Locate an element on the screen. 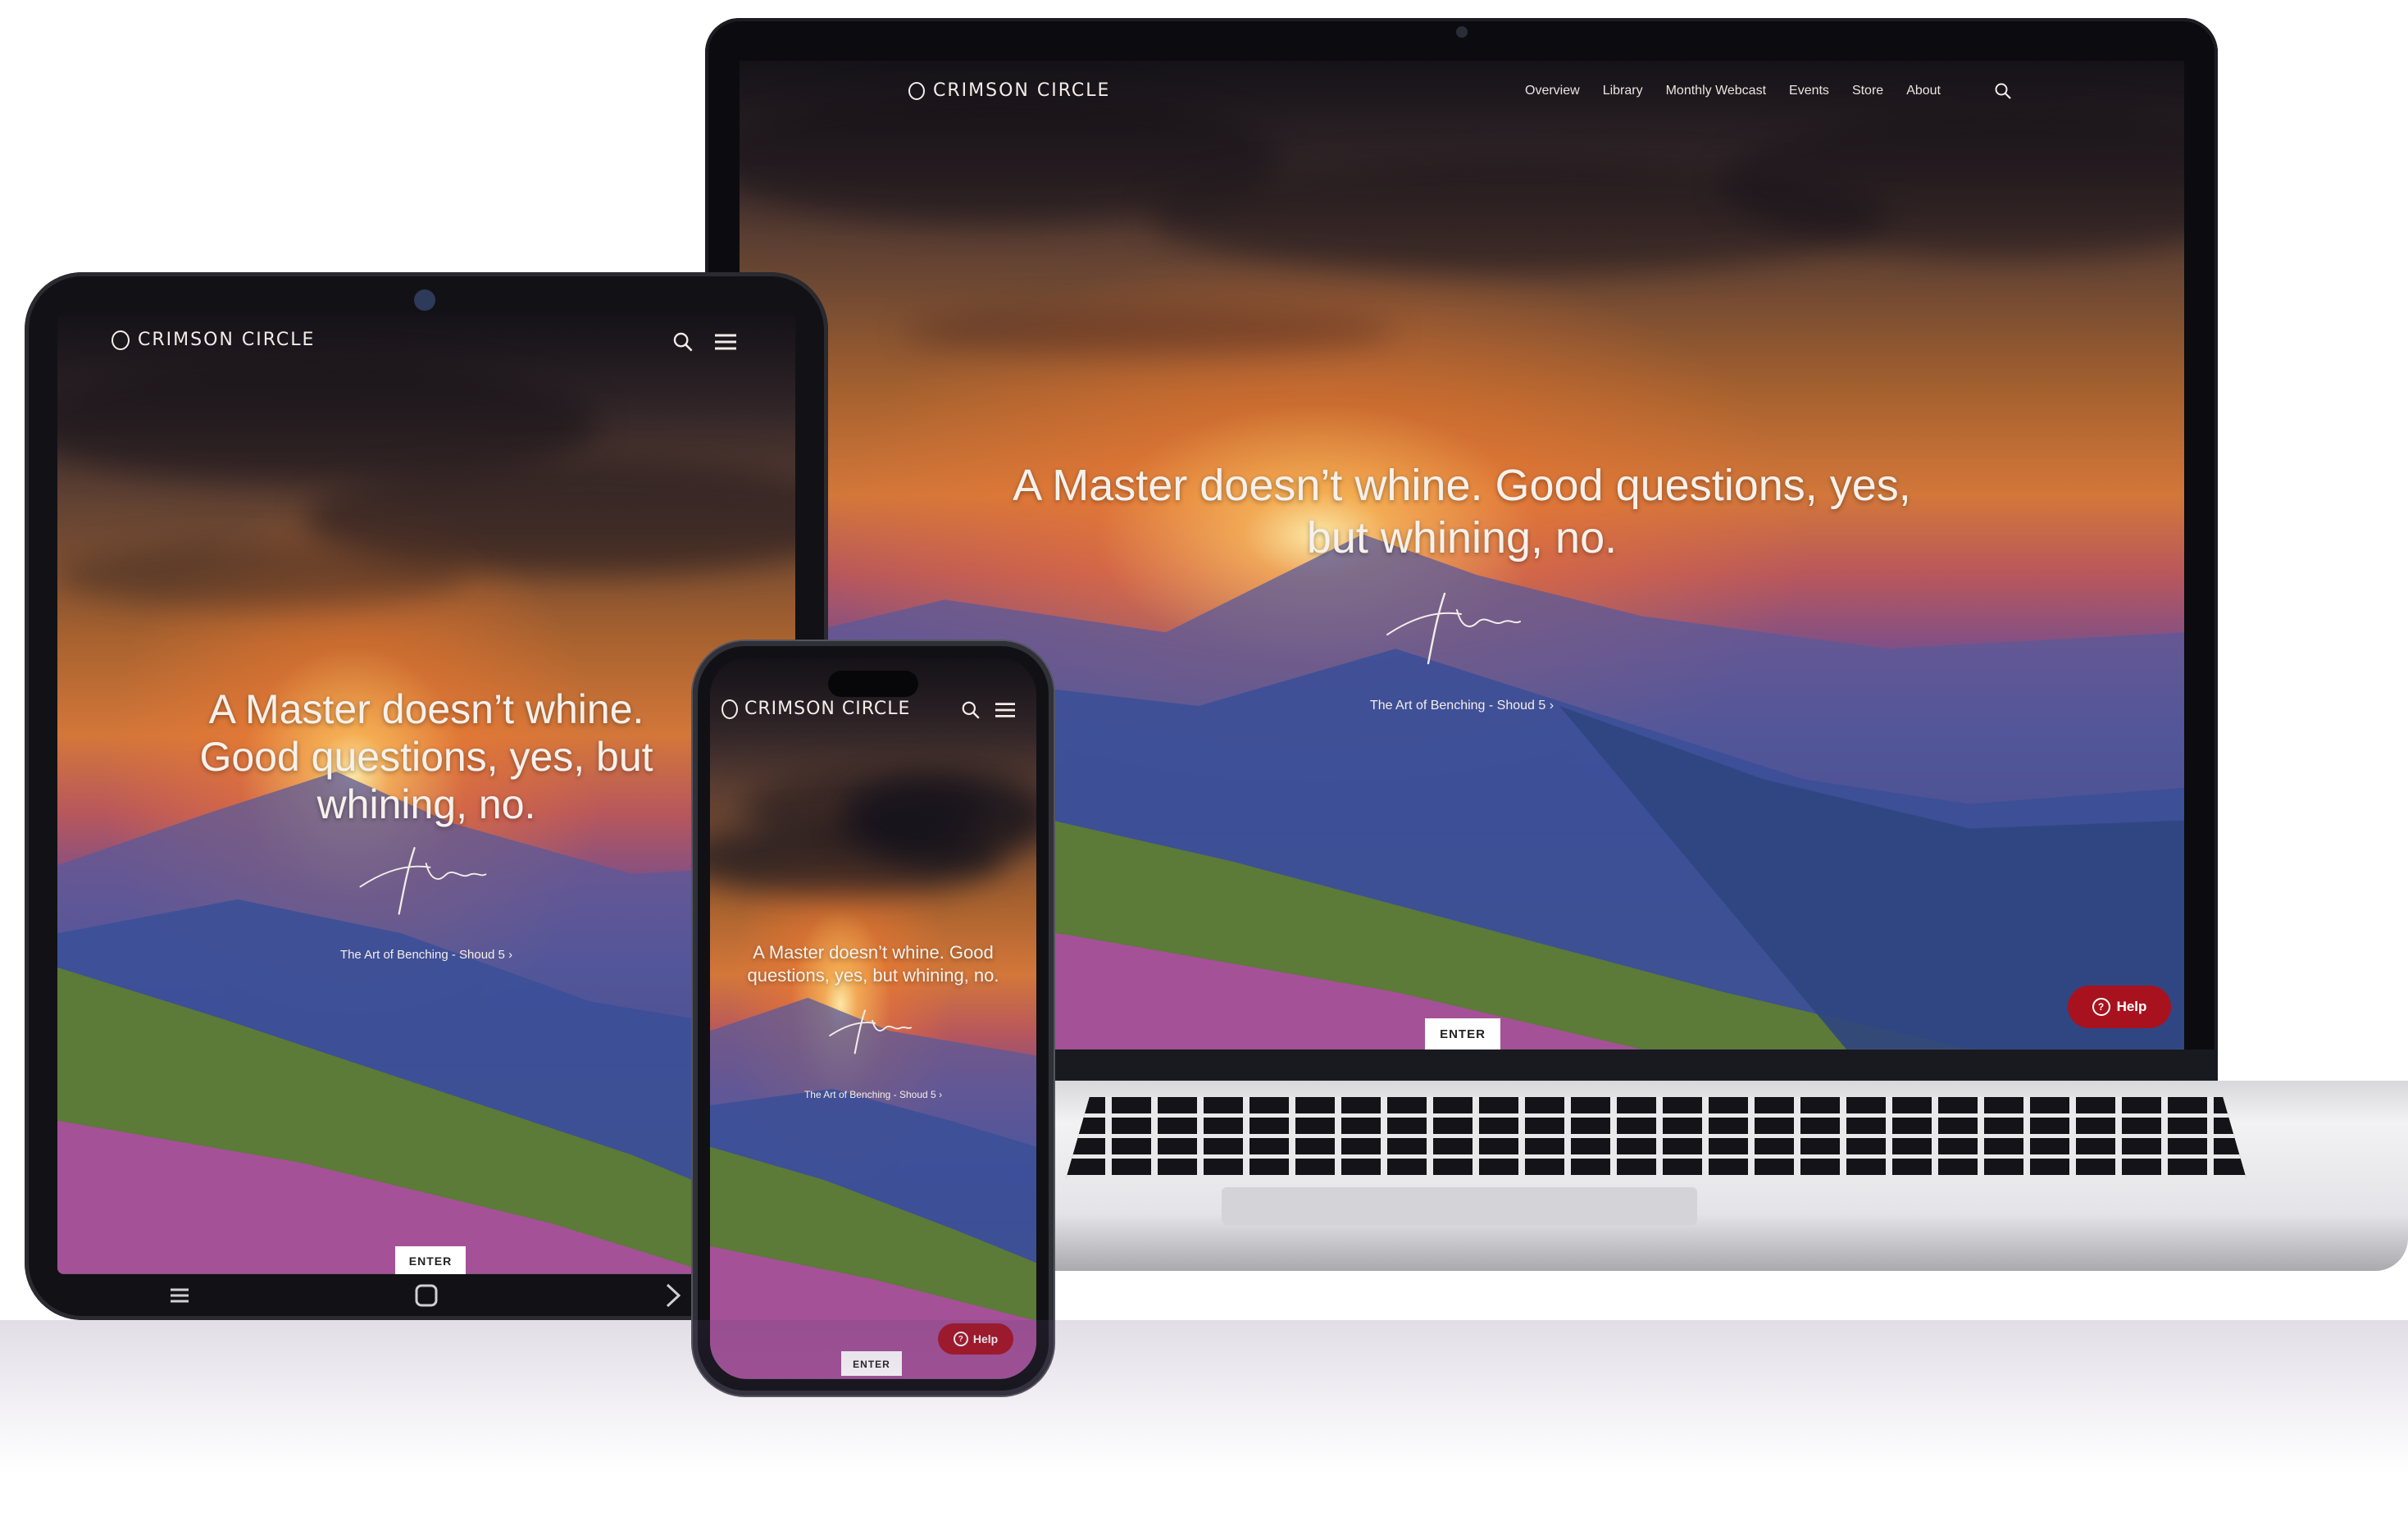 The width and height of the screenshot is (2408, 1539). tablet-logo: CRIMSON CIRCLE is located at coordinates (213, 340).